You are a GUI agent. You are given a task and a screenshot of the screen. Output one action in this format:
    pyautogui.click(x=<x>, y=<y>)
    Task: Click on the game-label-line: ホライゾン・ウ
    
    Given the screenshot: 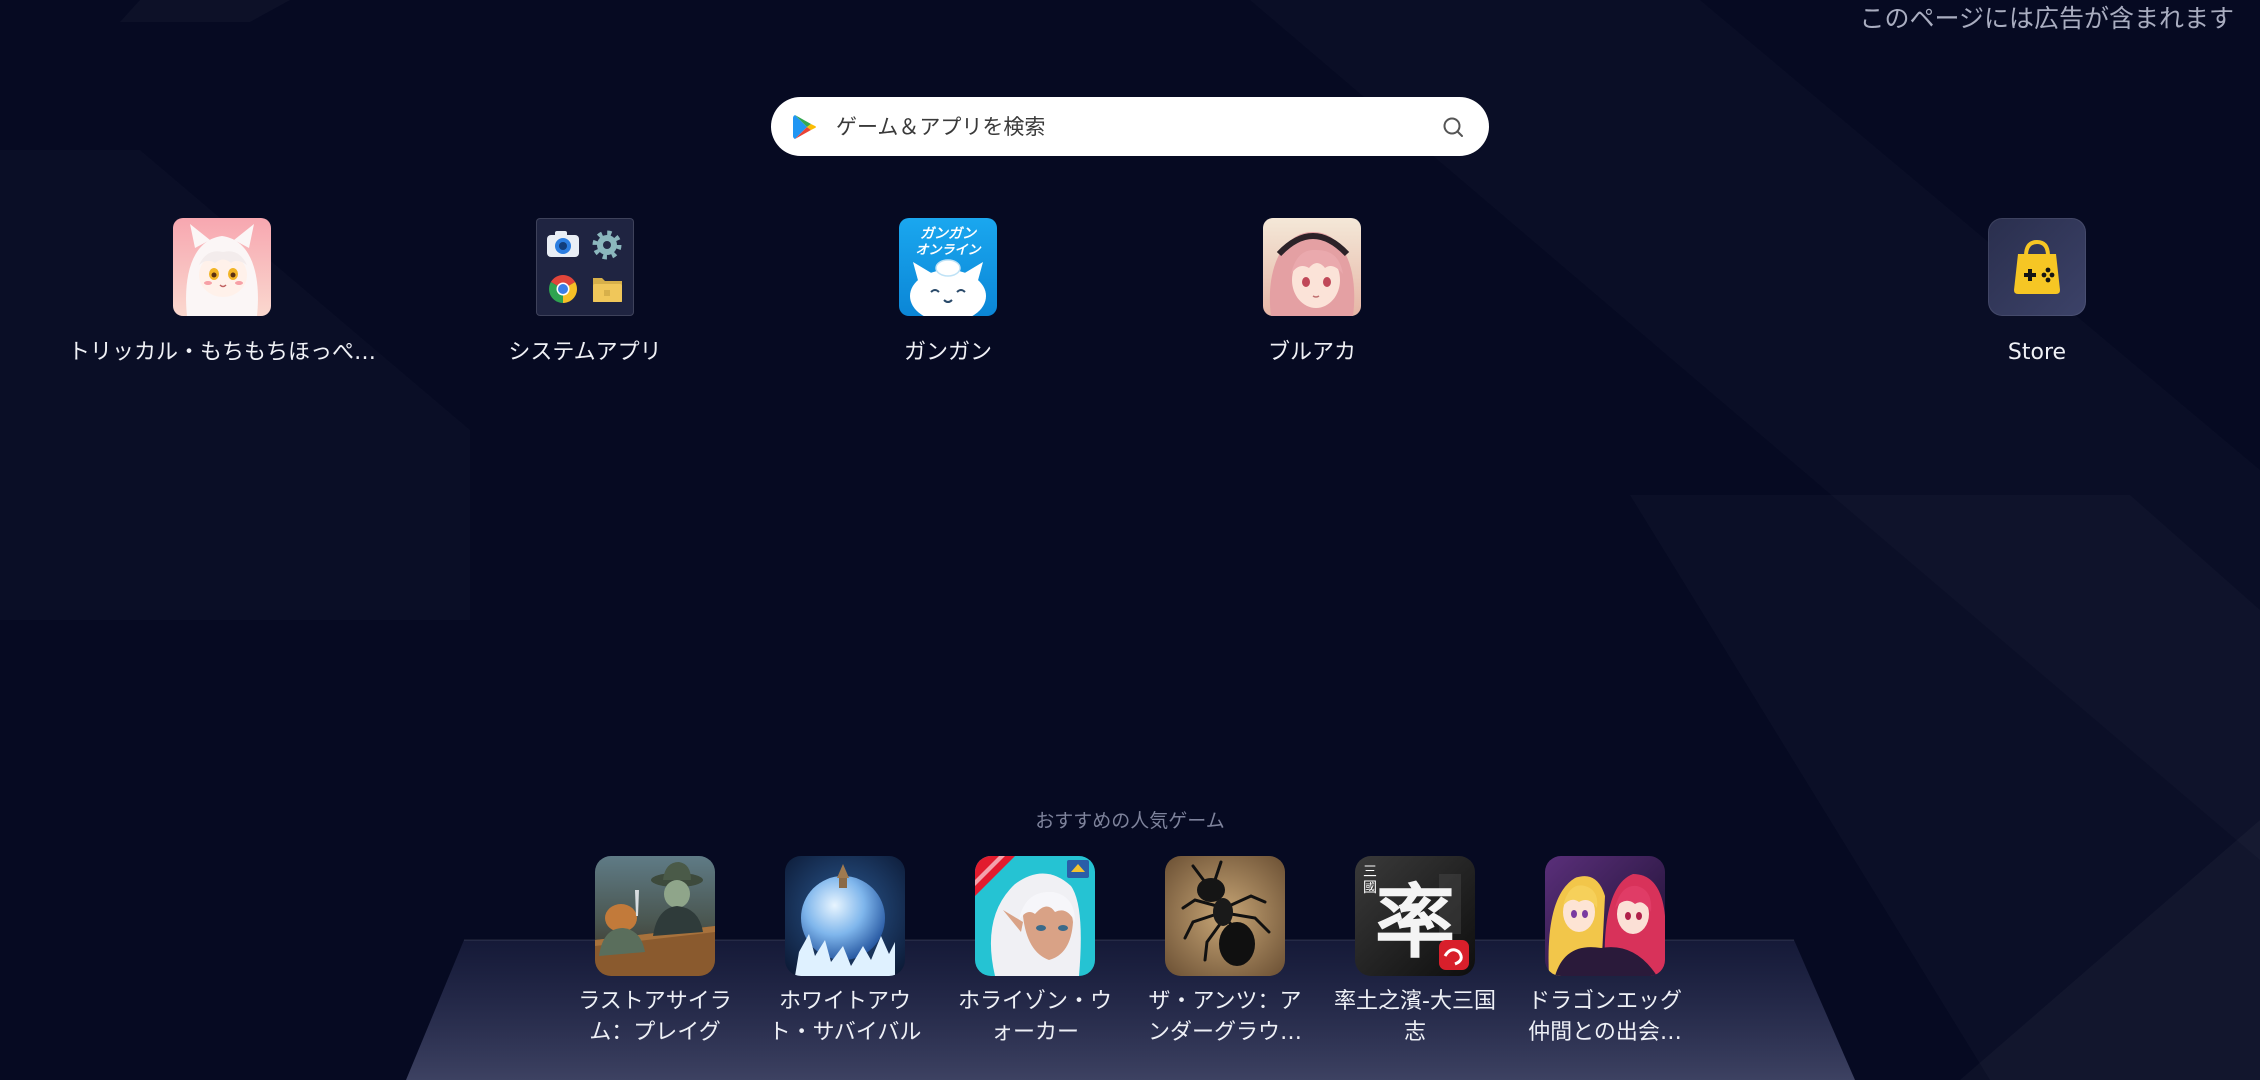 What is the action you would take?
    pyautogui.click(x=1034, y=1001)
    